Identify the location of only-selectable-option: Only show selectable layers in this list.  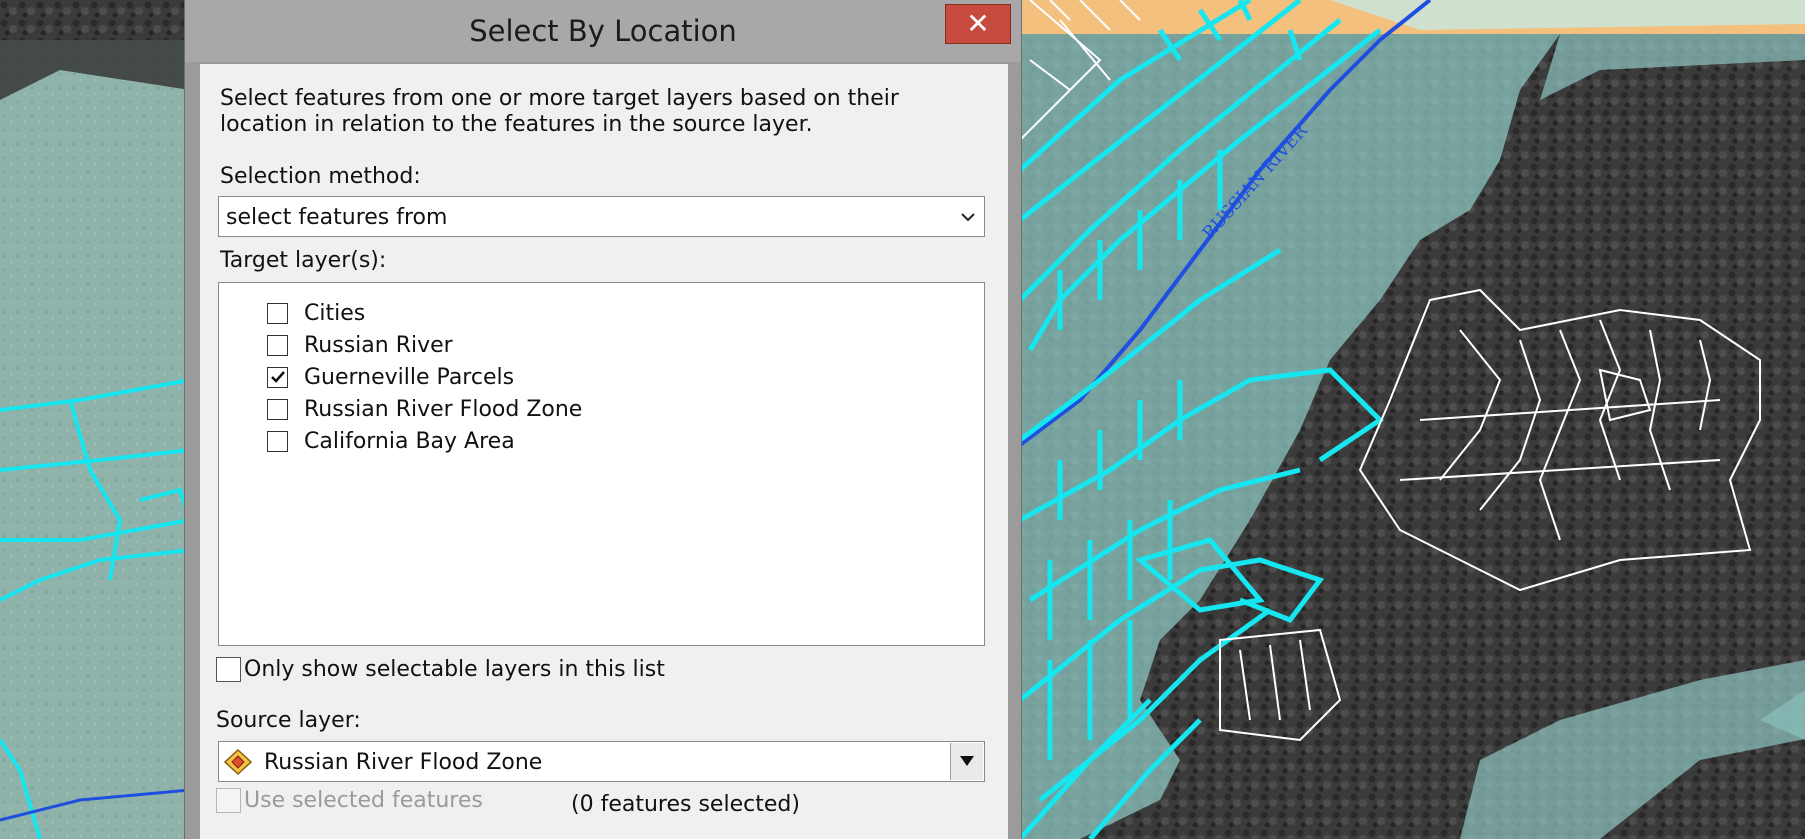
(440, 669).